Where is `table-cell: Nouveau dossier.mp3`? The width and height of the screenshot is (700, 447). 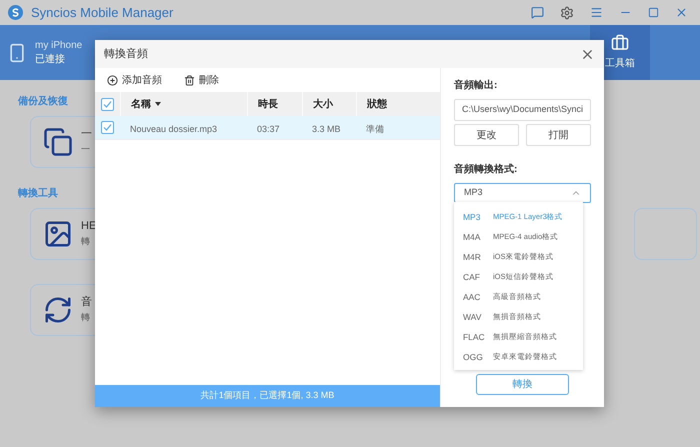
table-cell: Nouveau dossier.mp3 is located at coordinates (174, 129).